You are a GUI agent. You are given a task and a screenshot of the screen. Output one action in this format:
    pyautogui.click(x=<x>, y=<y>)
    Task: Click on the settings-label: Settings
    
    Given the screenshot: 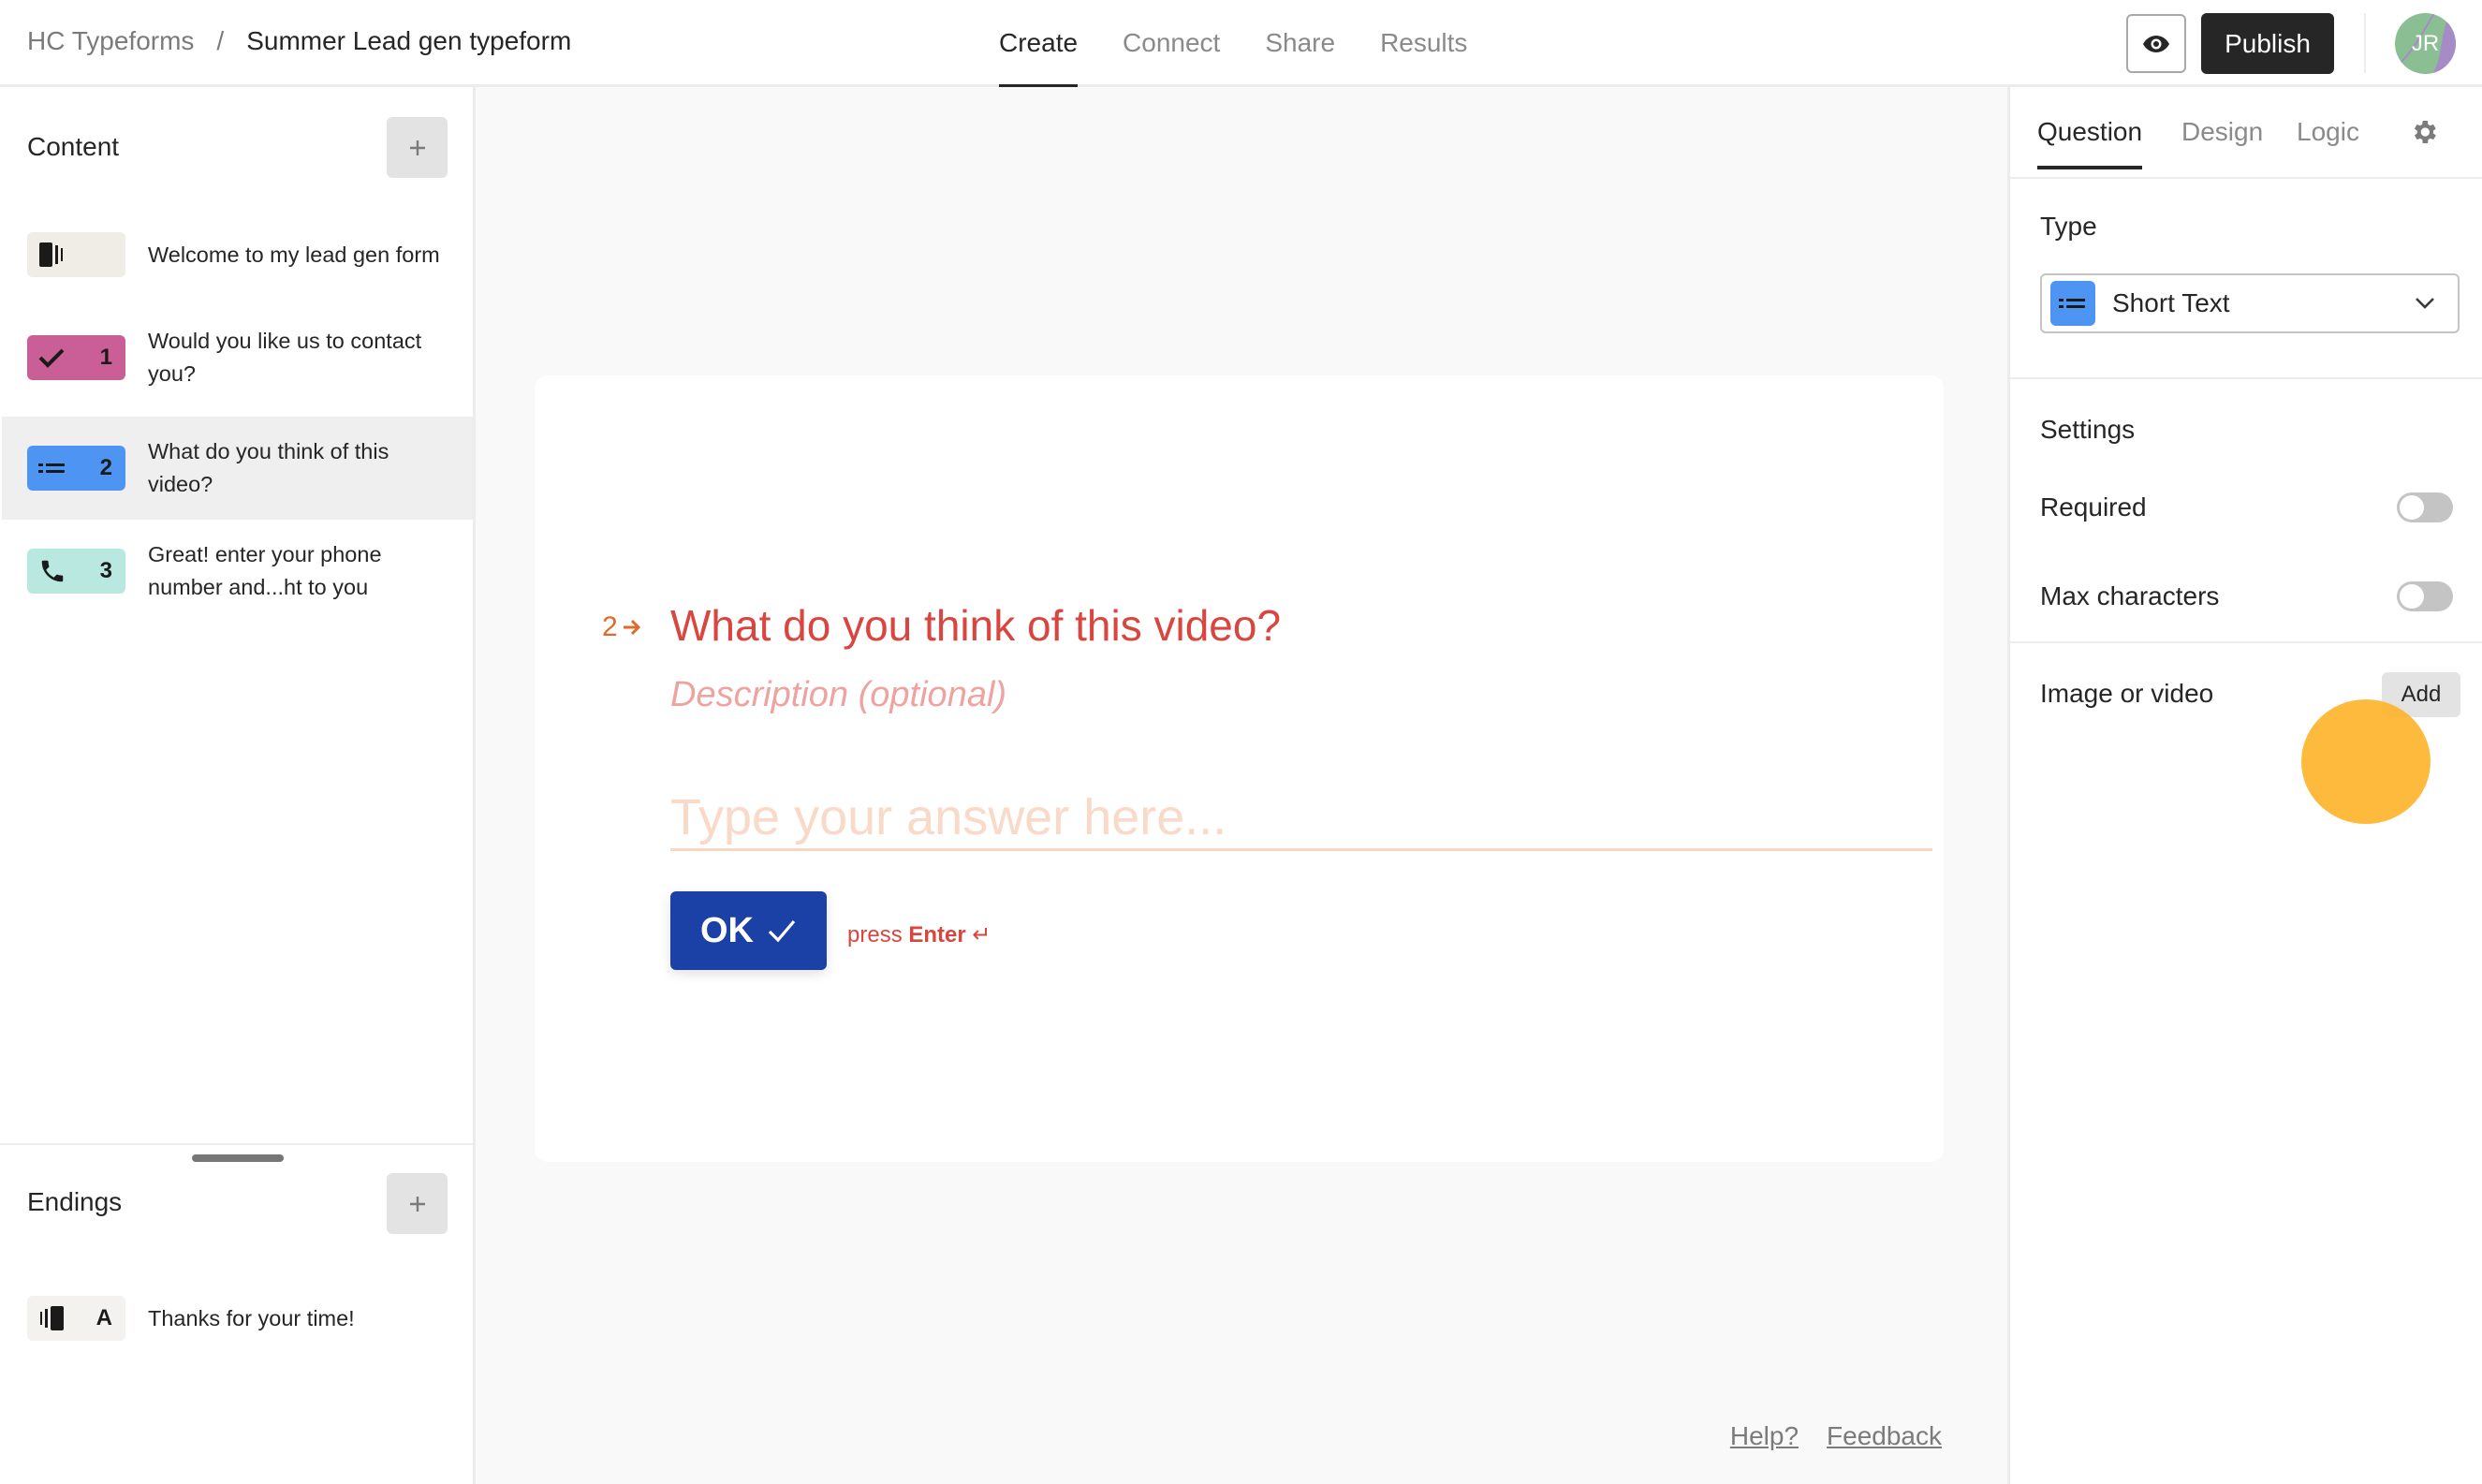 What is the action you would take?
    pyautogui.click(x=2088, y=429)
    